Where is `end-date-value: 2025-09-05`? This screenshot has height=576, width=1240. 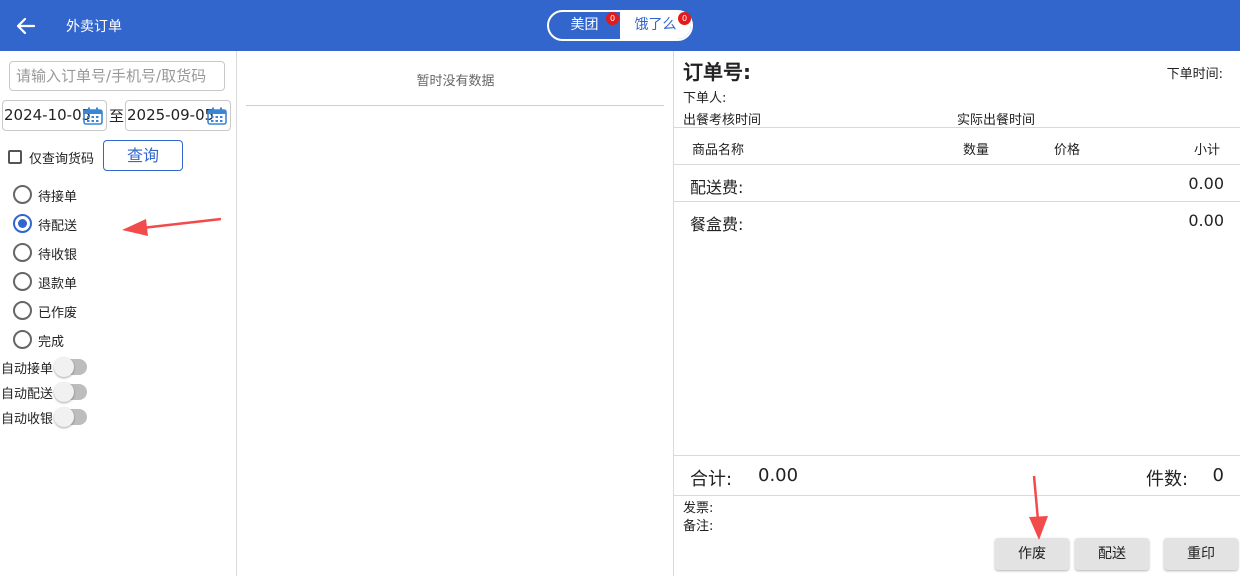
end-date-value: 2025-09-05 is located at coordinates (171, 115).